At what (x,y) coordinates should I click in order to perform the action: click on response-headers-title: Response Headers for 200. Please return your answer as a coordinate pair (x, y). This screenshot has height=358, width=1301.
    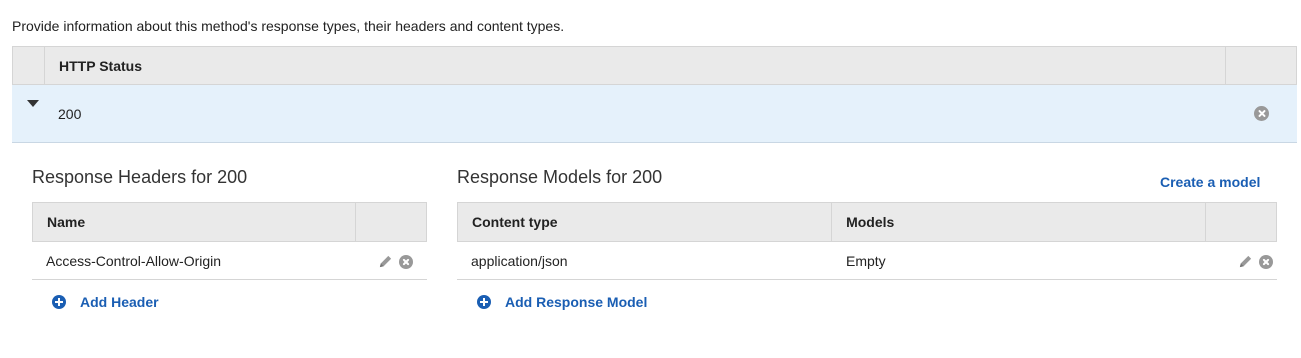
    Looking at the image, I should click on (140, 177).